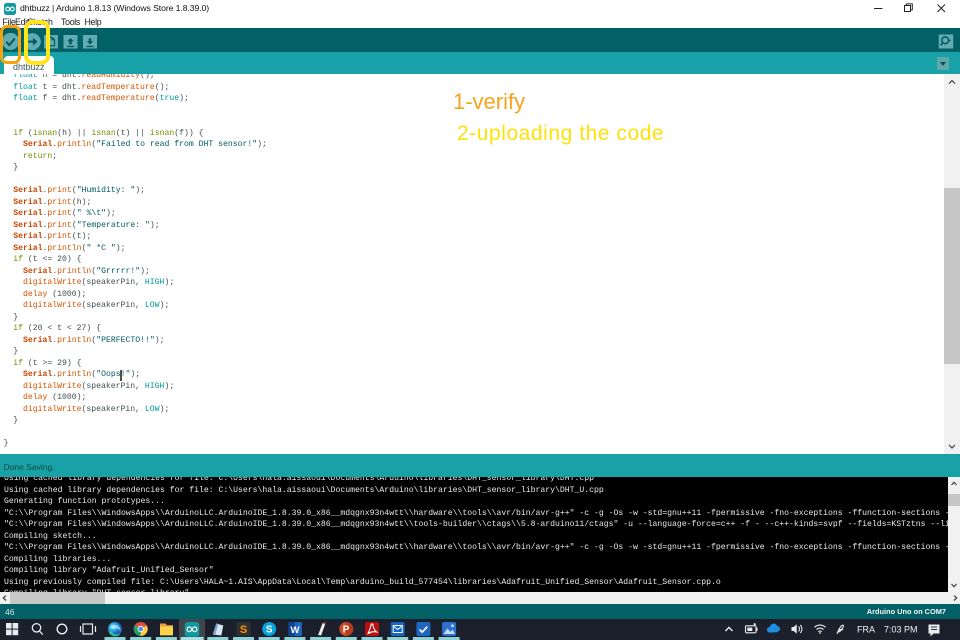 The width and height of the screenshot is (960, 640). I want to click on svg-text: W, so click(295, 630).